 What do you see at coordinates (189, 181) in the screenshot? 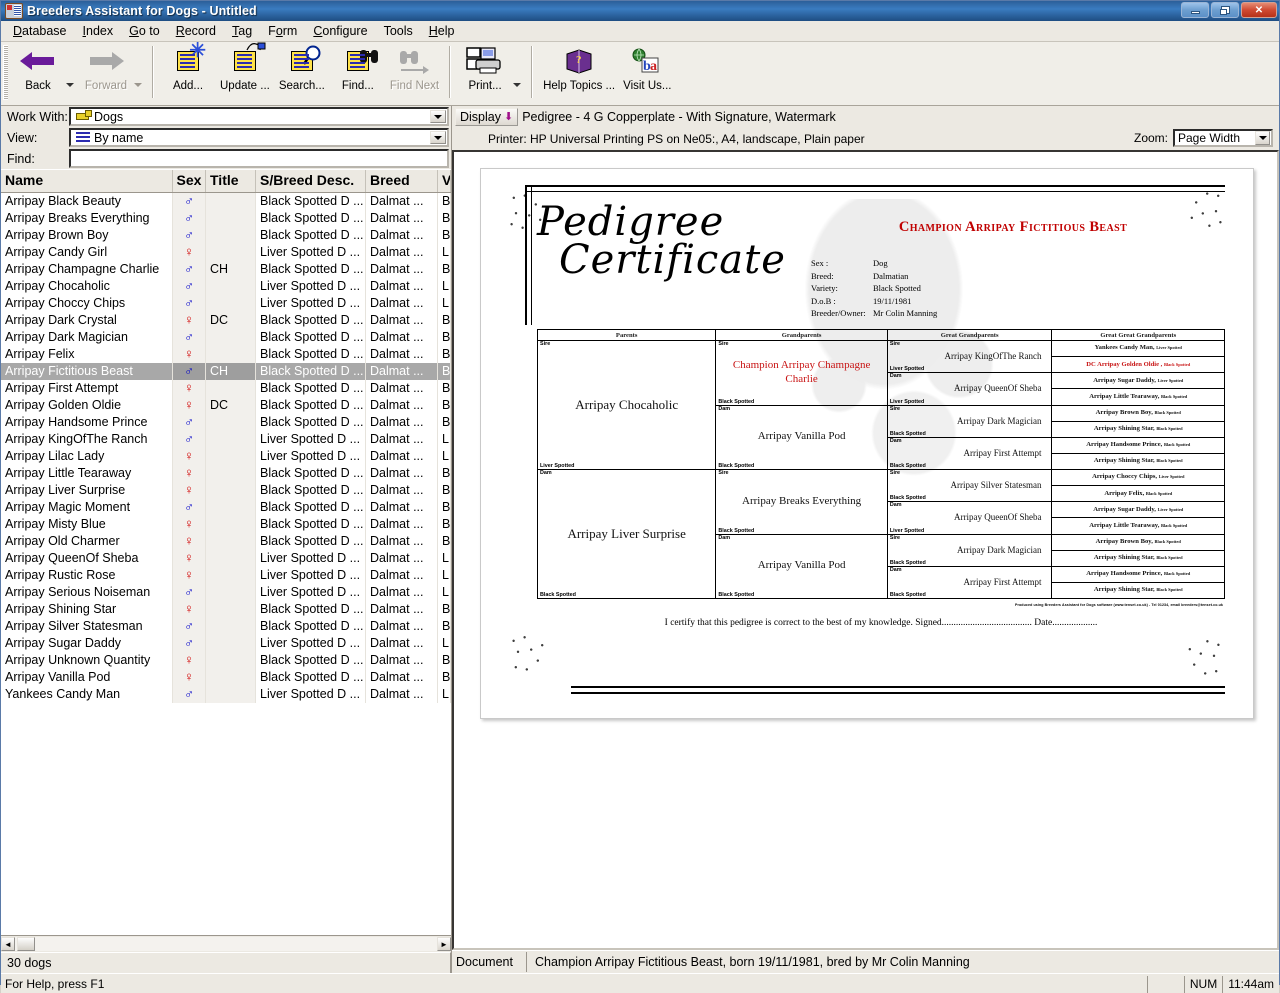
I see `column-header-sex: Sex` at bounding box center [189, 181].